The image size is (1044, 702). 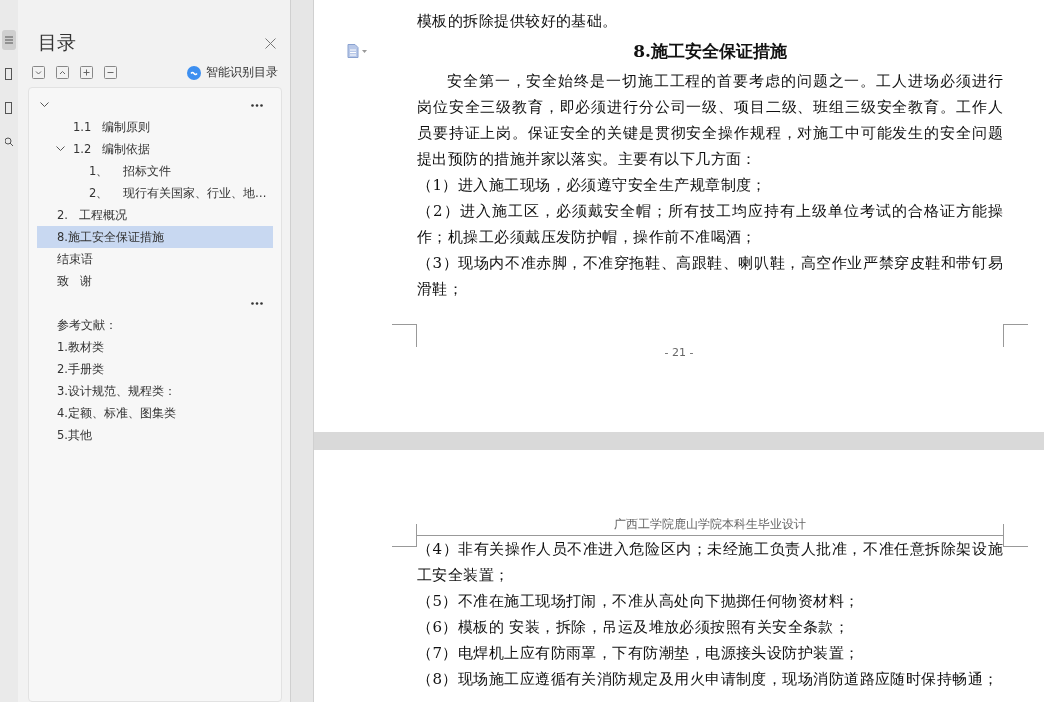 I want to click on toc-item: 3.设计规范、规程类：, so click(x=155, y=391).